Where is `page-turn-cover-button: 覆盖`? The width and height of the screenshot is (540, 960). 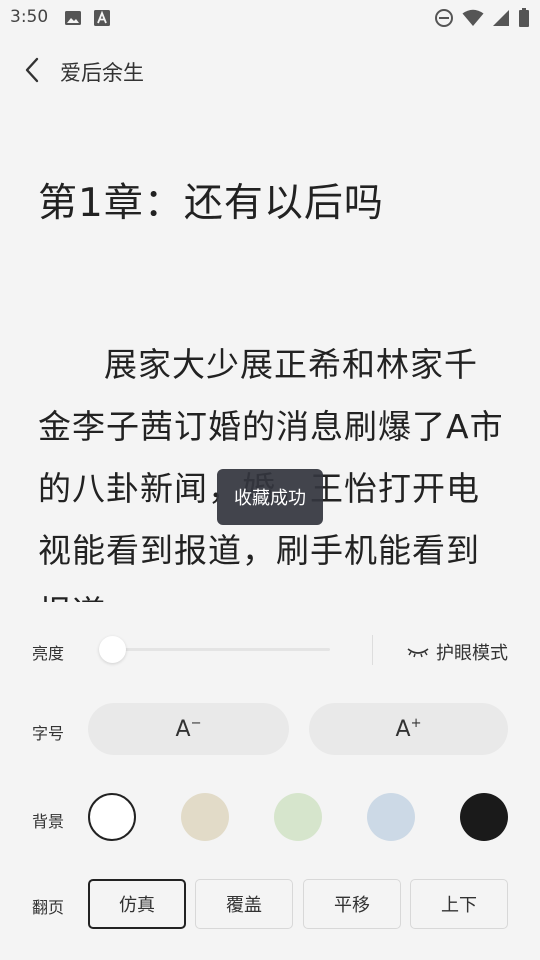 page-turn-cover-button: 覆盖 is located at coordinates (244, 904).